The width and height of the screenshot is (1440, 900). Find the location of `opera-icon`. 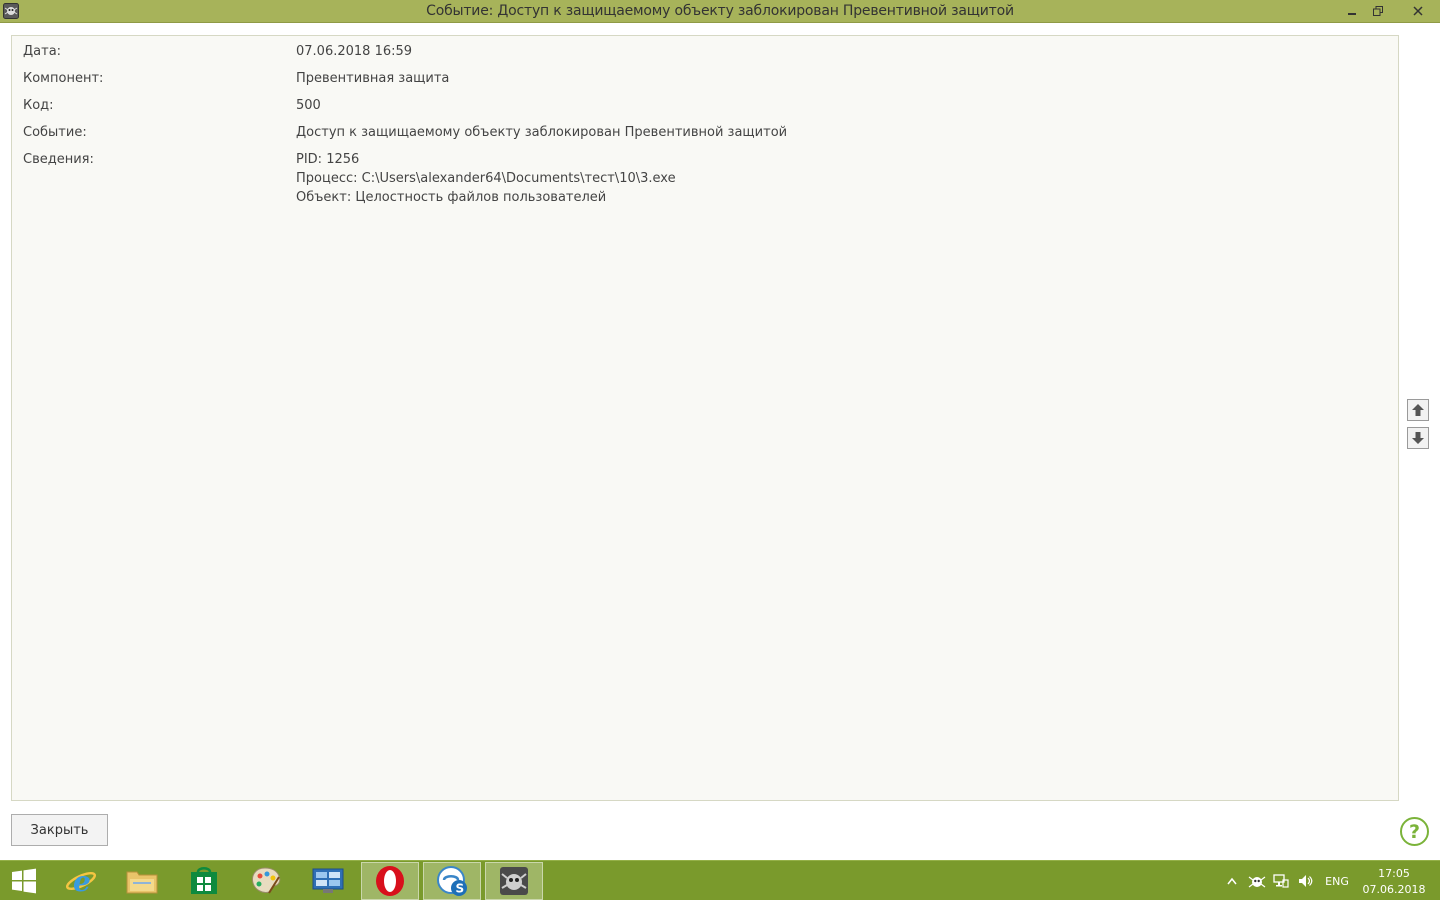

opera-icon is located at coordinates (390, 881).